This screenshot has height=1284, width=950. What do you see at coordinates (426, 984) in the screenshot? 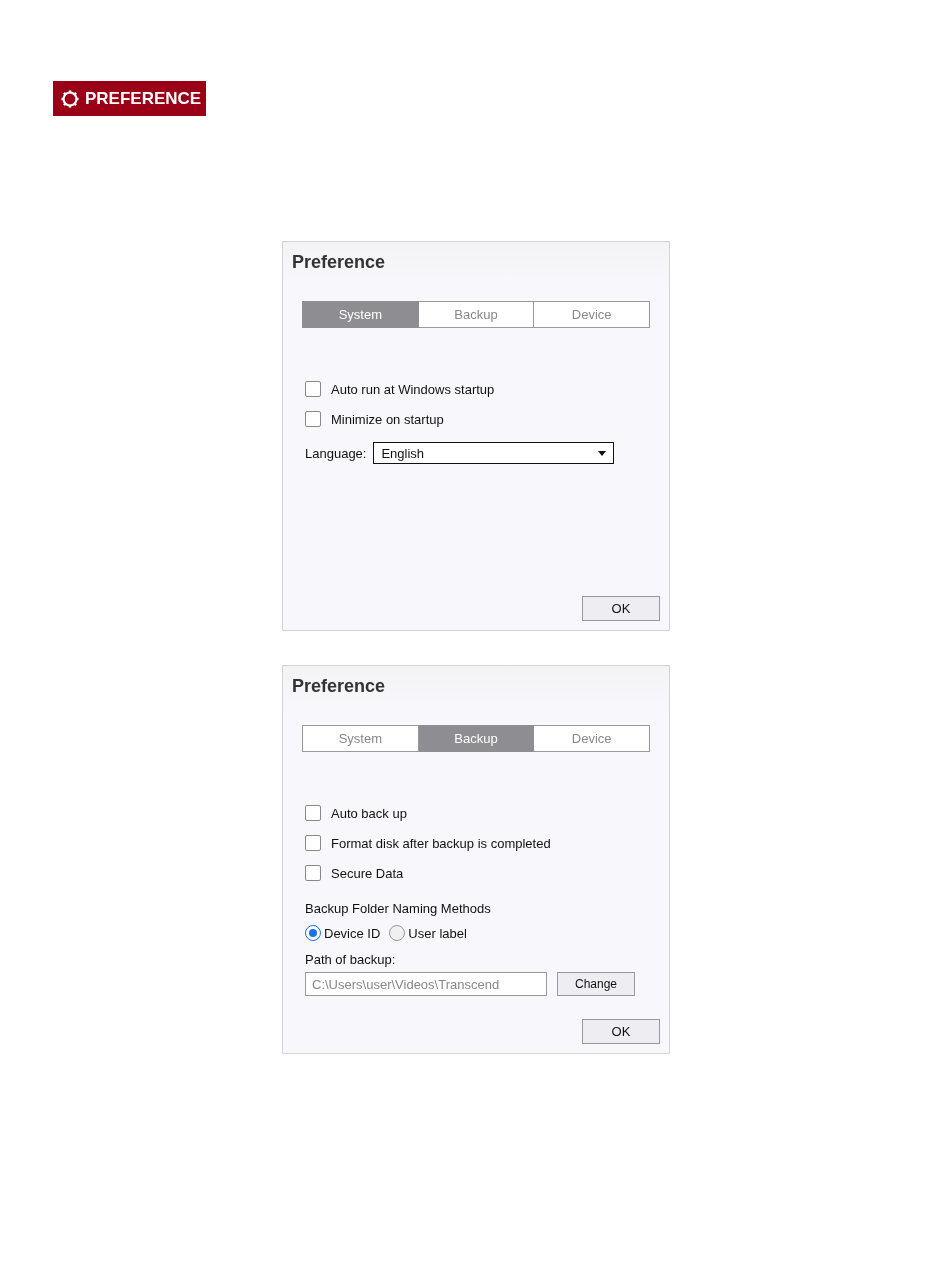
I see `path-field: C:\Users\user\Videos\Transcend` at bounding box center [426, 984].